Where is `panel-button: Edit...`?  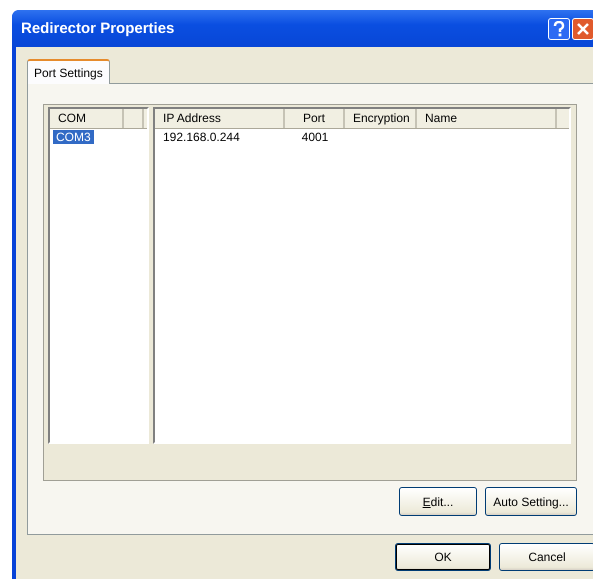 panel-button: Edit... is located at coordinates (438, 501).